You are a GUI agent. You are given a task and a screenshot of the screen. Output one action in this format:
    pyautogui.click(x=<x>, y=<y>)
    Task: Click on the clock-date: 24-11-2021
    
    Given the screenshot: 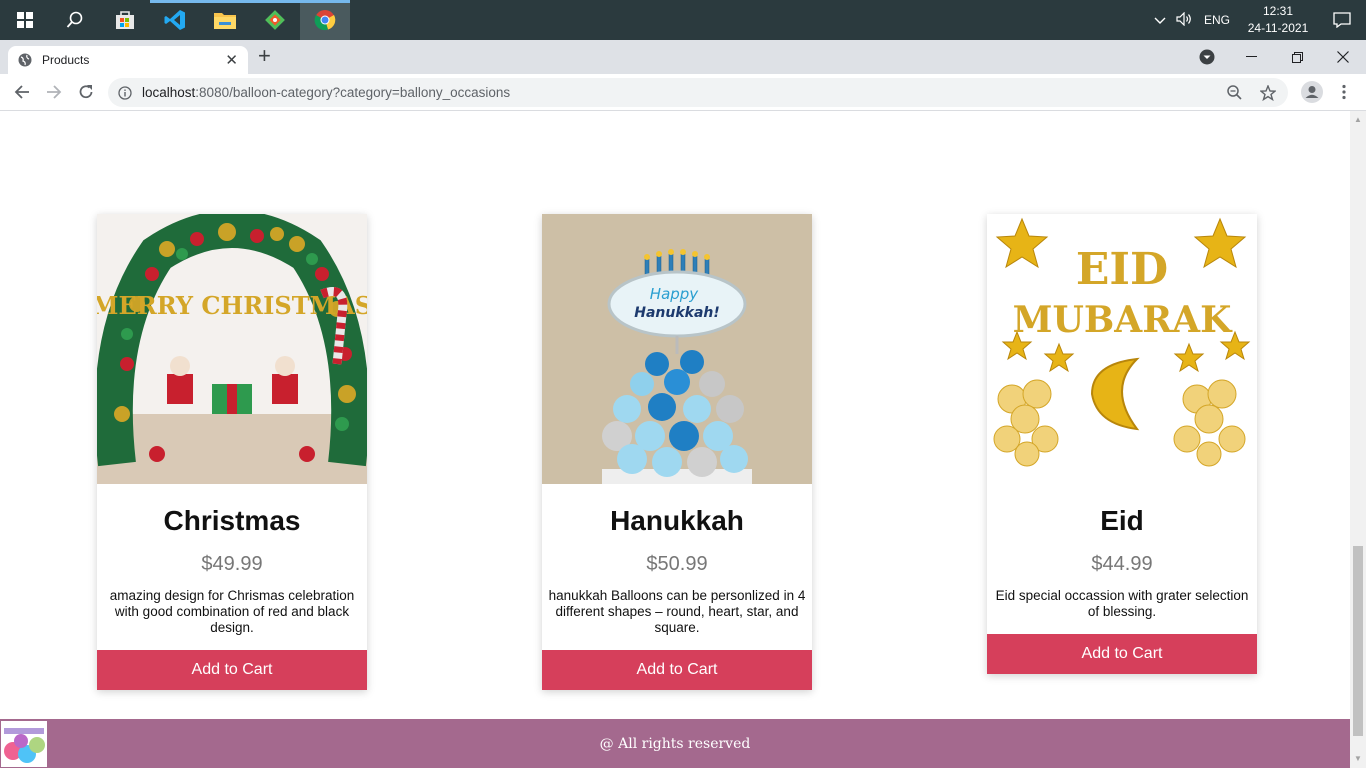 What is the action you would take?
    pyautogui.click(x=1278, y=28)
    